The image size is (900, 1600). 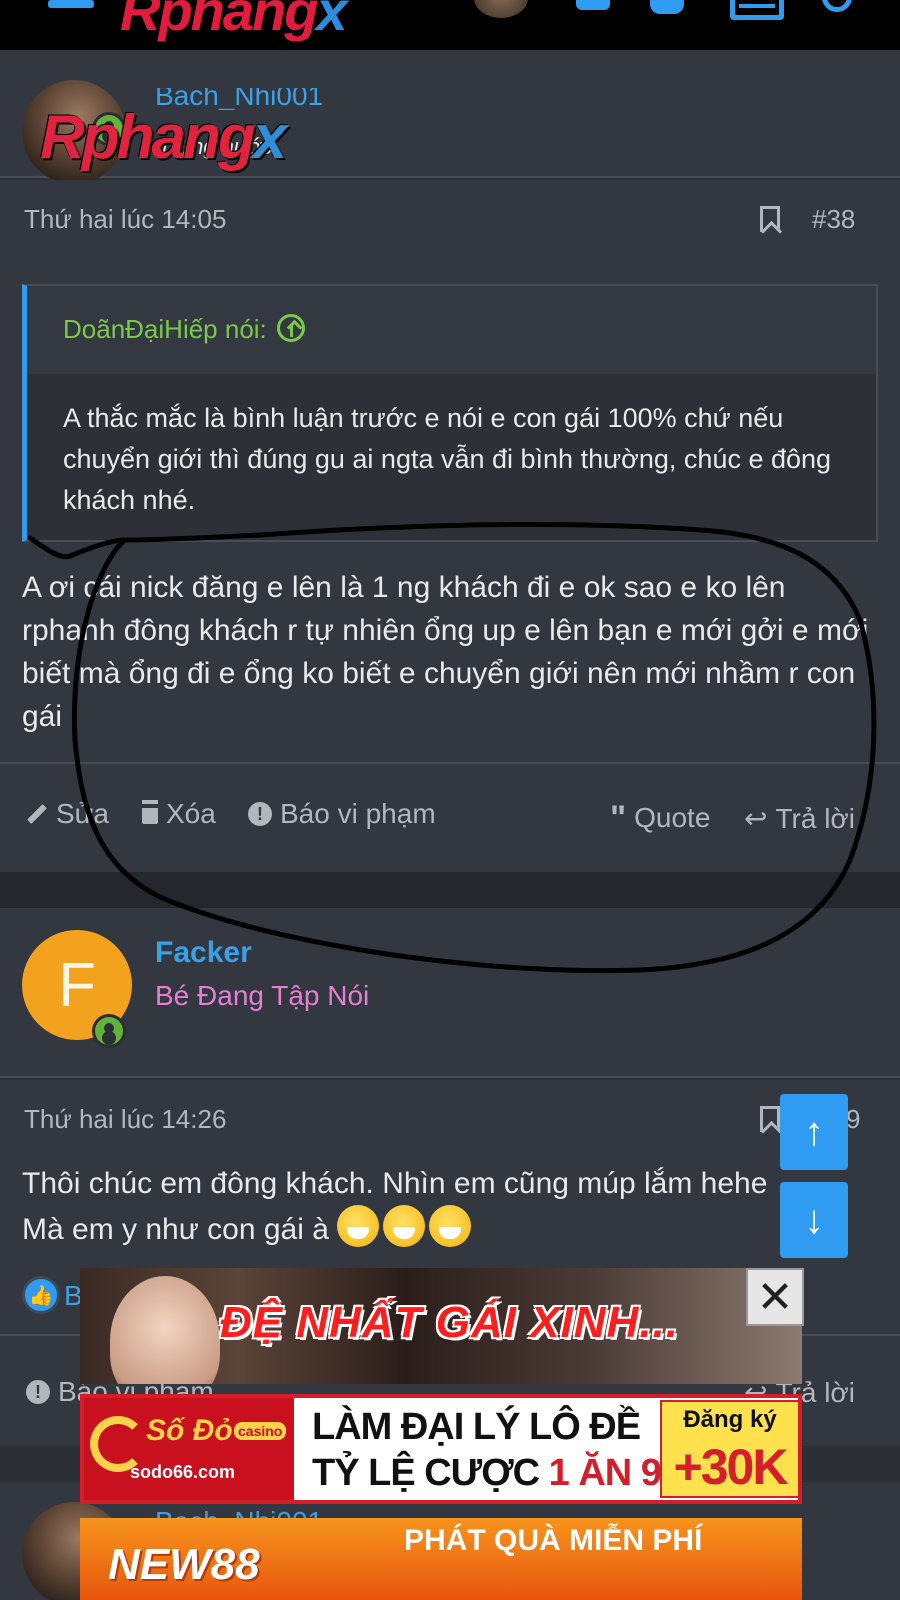 What do you see at coordinates (262, 995) in the screenshot?
I see `author-title: Bé Đang Tập Nói` at bounding box center [262, 995].